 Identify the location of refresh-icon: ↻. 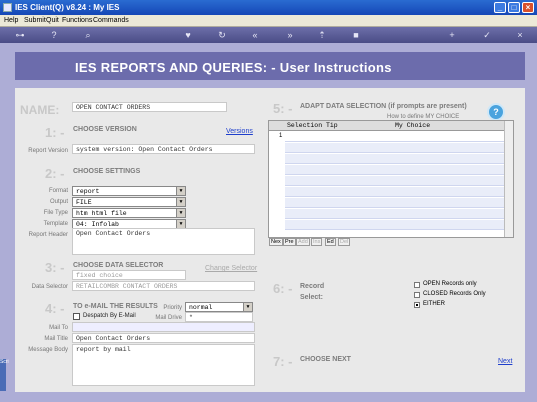
(222, 35).